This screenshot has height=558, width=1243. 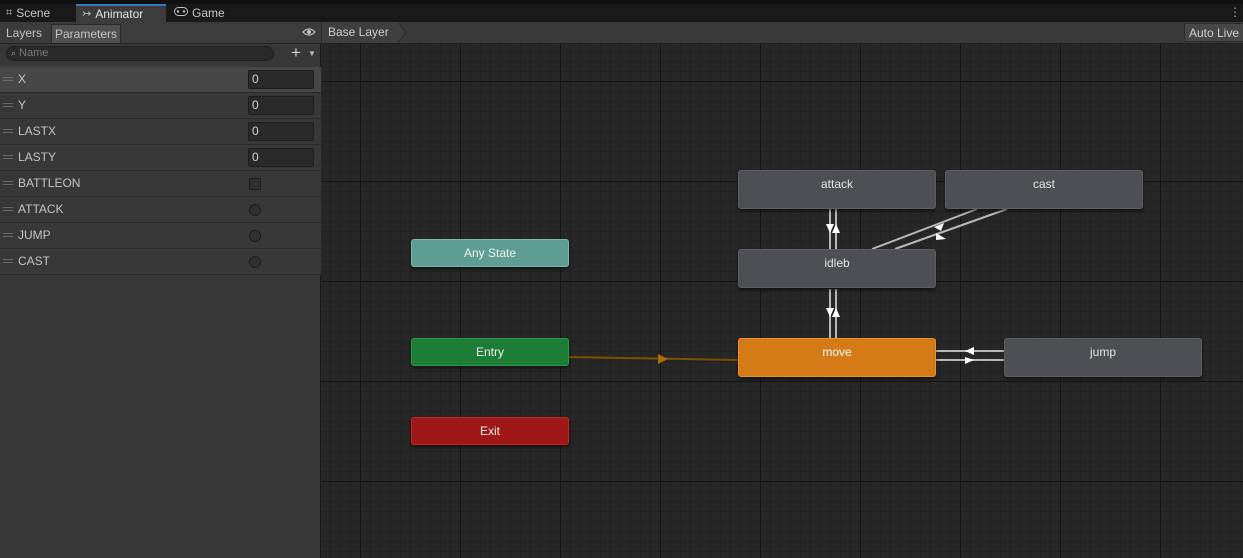 What do you see at coordinates (208, 13) in the screenshot?
I see `tab-game-label: Game` at bounding box center [208, 13].